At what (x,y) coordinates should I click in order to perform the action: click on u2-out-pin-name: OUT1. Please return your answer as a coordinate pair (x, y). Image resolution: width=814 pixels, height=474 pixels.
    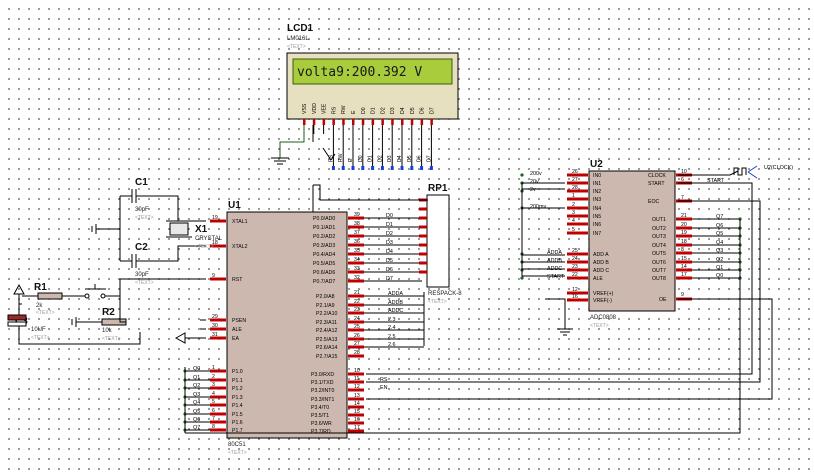
    Looking at the image, I should click on (659, 220).